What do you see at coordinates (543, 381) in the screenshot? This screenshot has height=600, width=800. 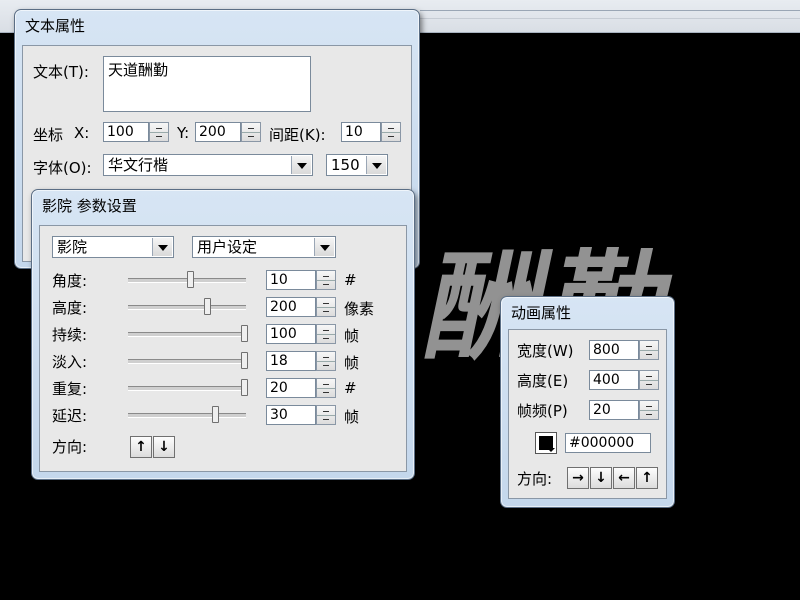 I see `height-label: 高度(E)` at bounding box center [543, 381].